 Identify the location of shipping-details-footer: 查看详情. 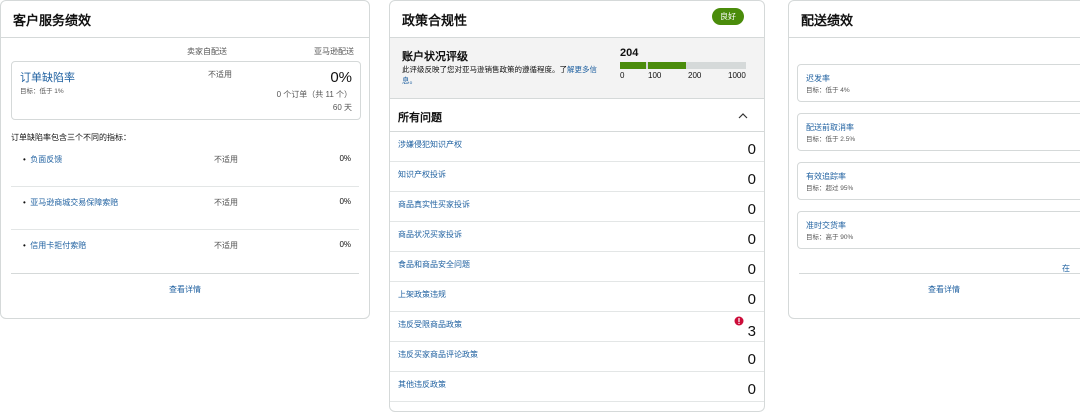
(939, 288).